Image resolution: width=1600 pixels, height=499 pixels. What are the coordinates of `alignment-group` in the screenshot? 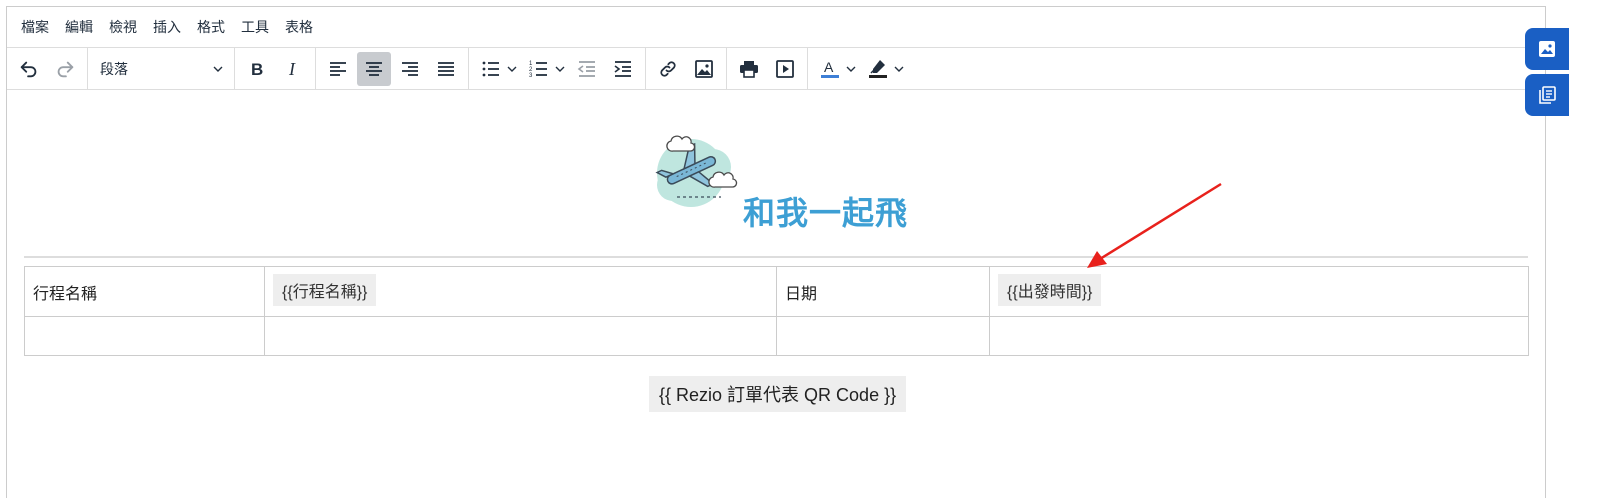 It's located at (392, 68).